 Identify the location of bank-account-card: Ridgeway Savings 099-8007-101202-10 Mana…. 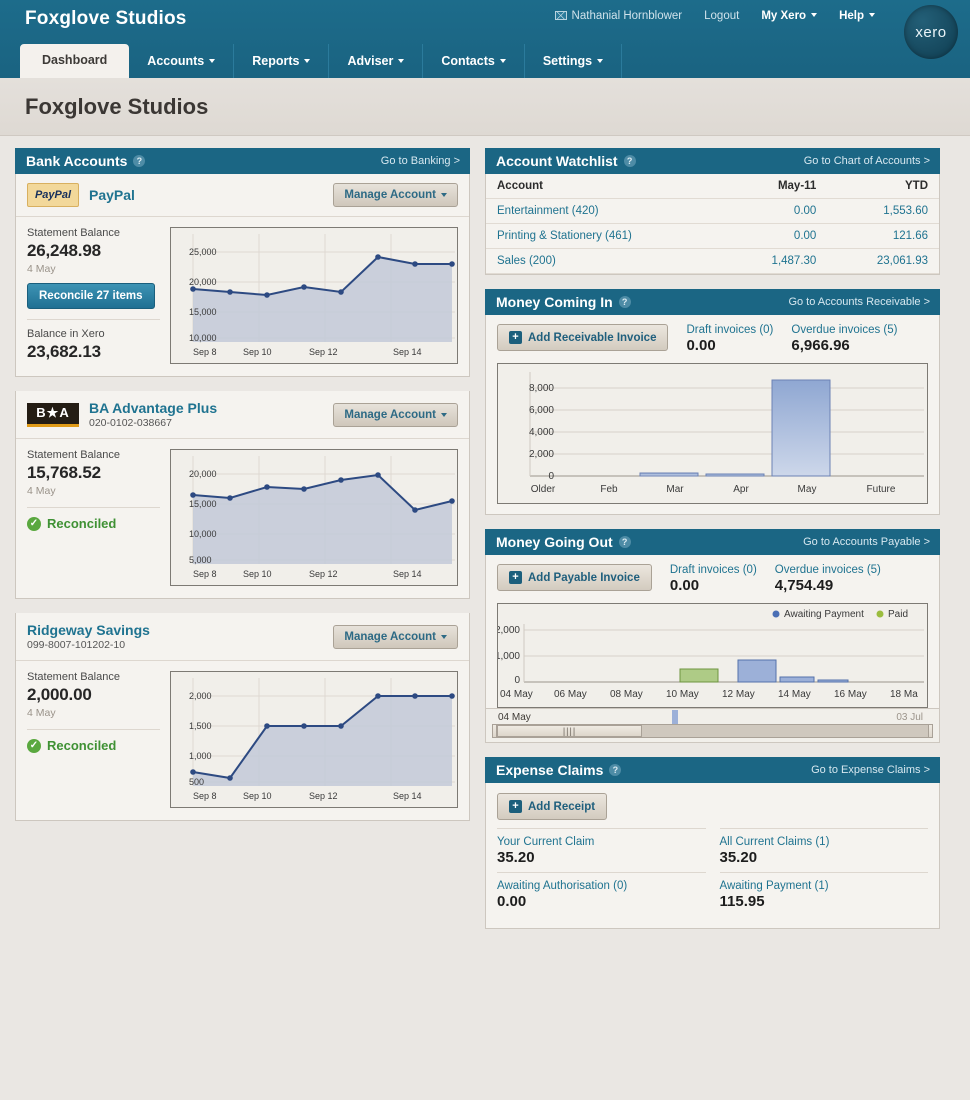
(242, 717).